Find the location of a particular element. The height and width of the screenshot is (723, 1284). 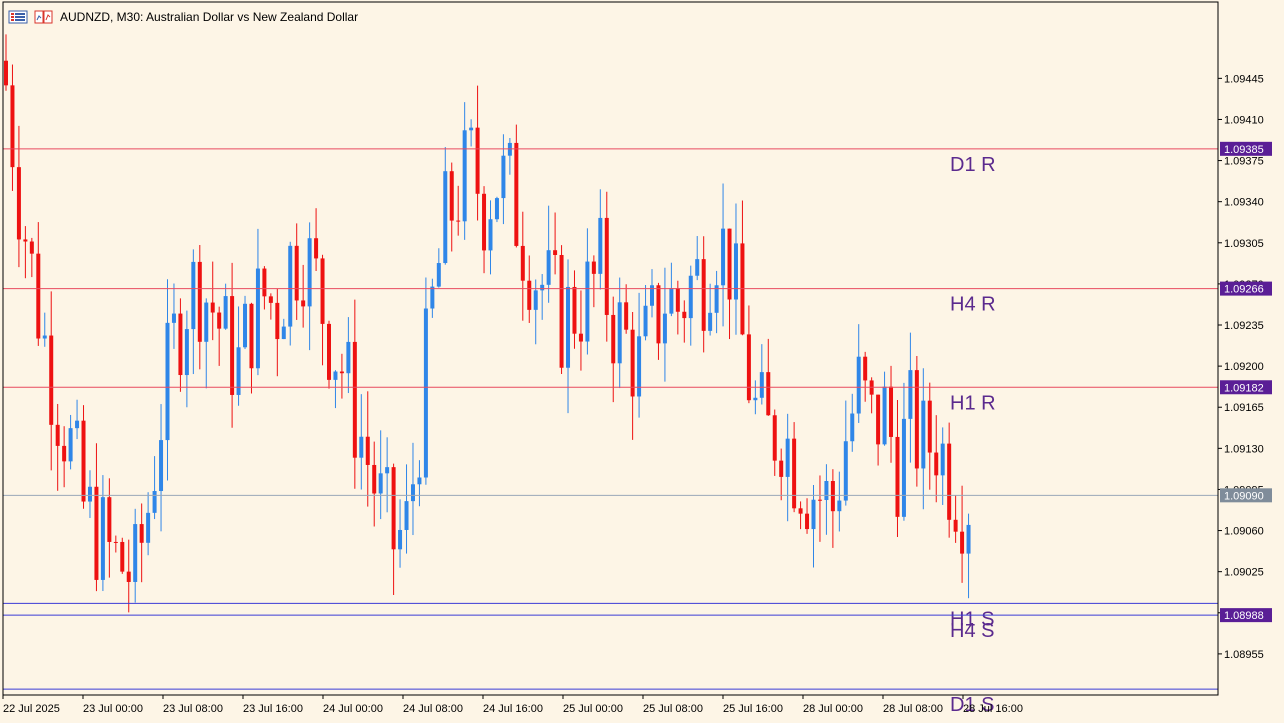

x-tick-label: 28 Jul 08:00 is located at coordinates (913, 709).